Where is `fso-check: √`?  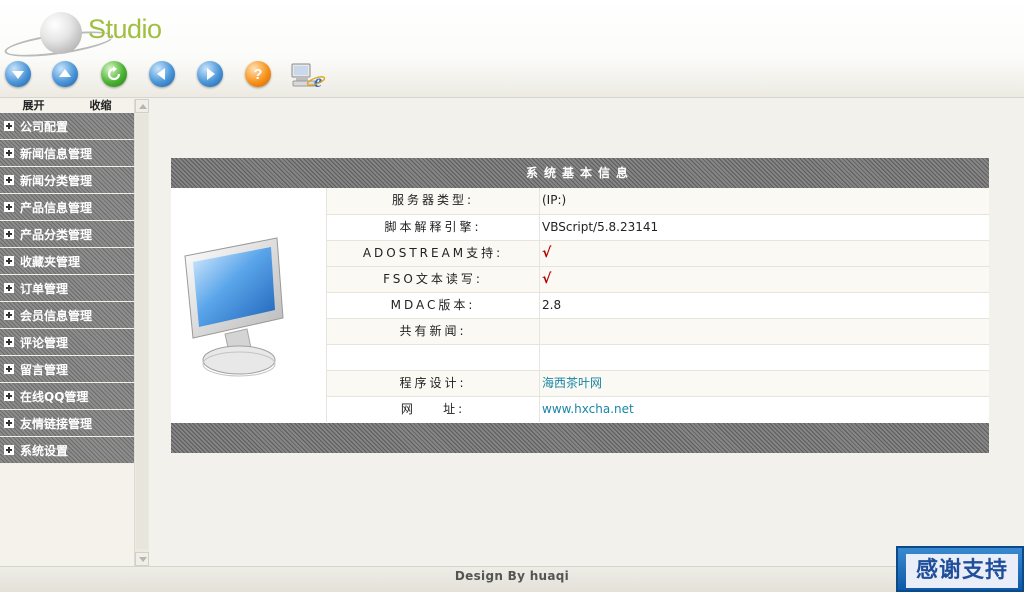
fso-check: √ is located at coordinates (547, 279).